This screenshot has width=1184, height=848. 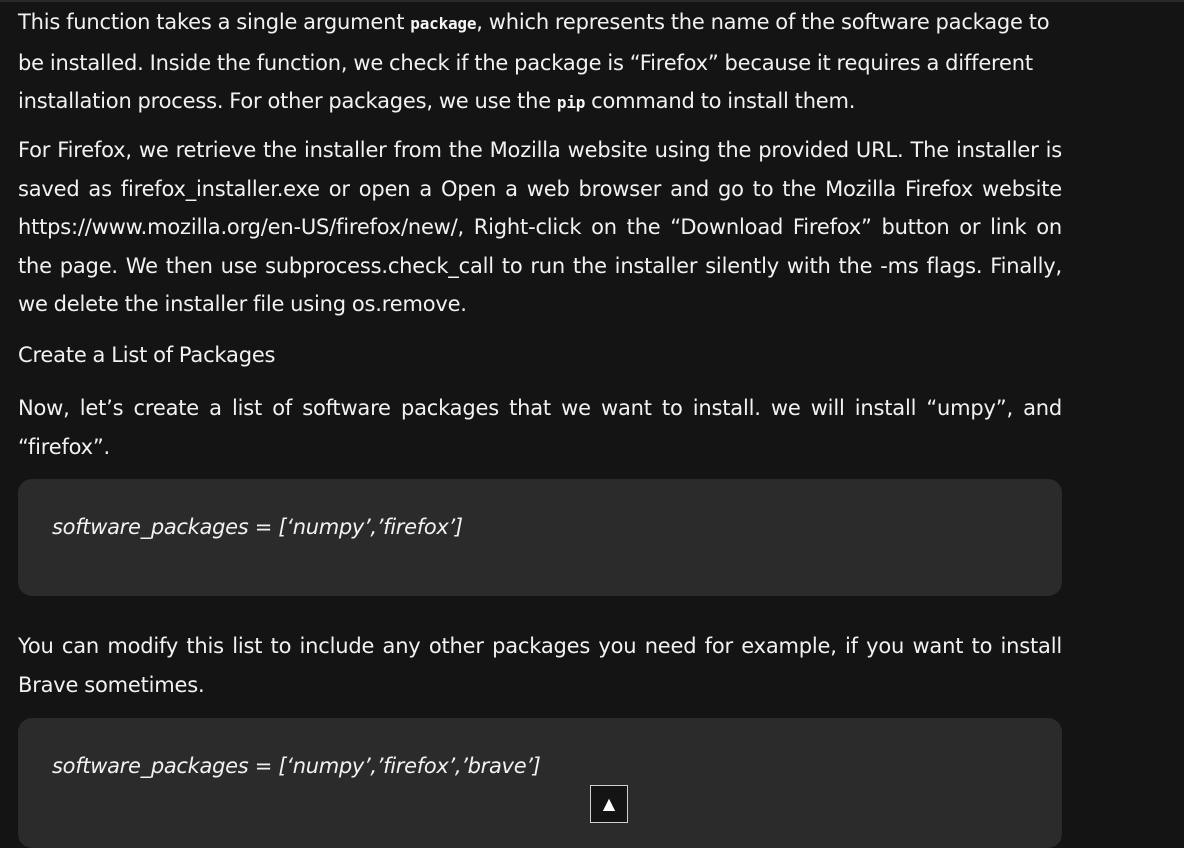 I want to click on scroll-to-top-button: ▲, so click(x=609, y=804).